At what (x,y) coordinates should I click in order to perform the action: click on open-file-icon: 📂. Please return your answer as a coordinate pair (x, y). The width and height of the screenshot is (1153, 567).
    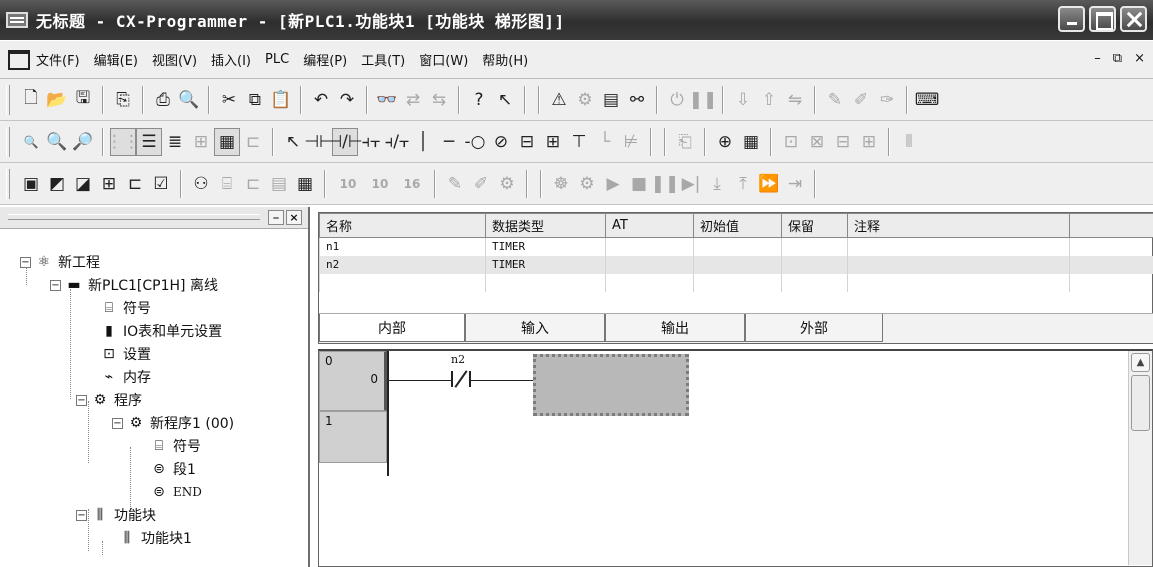
    Looking at the image, I should click on (57, 100).